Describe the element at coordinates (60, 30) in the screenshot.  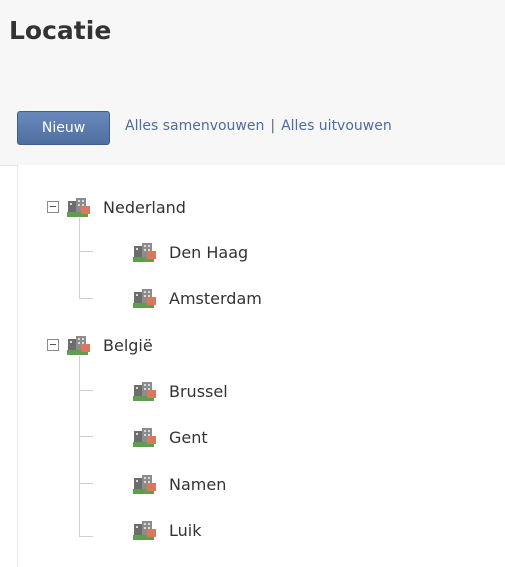
I see `page-title: Locatie` at that location.